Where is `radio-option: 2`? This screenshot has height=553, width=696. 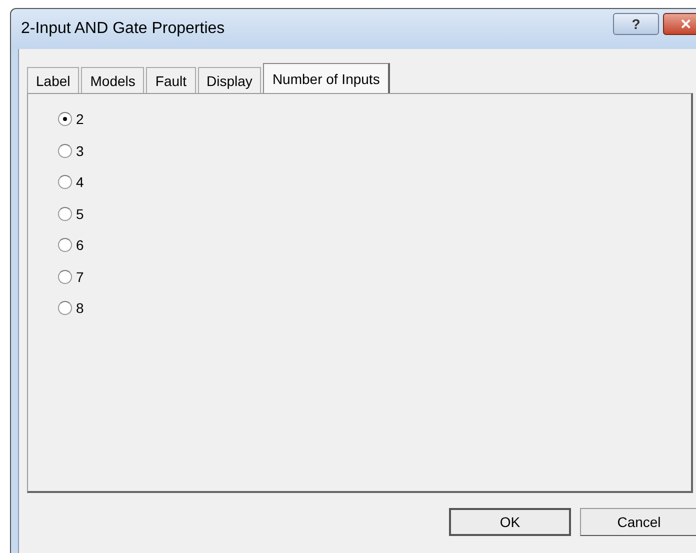
radio-option: 2 is located at coordinates (374, 119).